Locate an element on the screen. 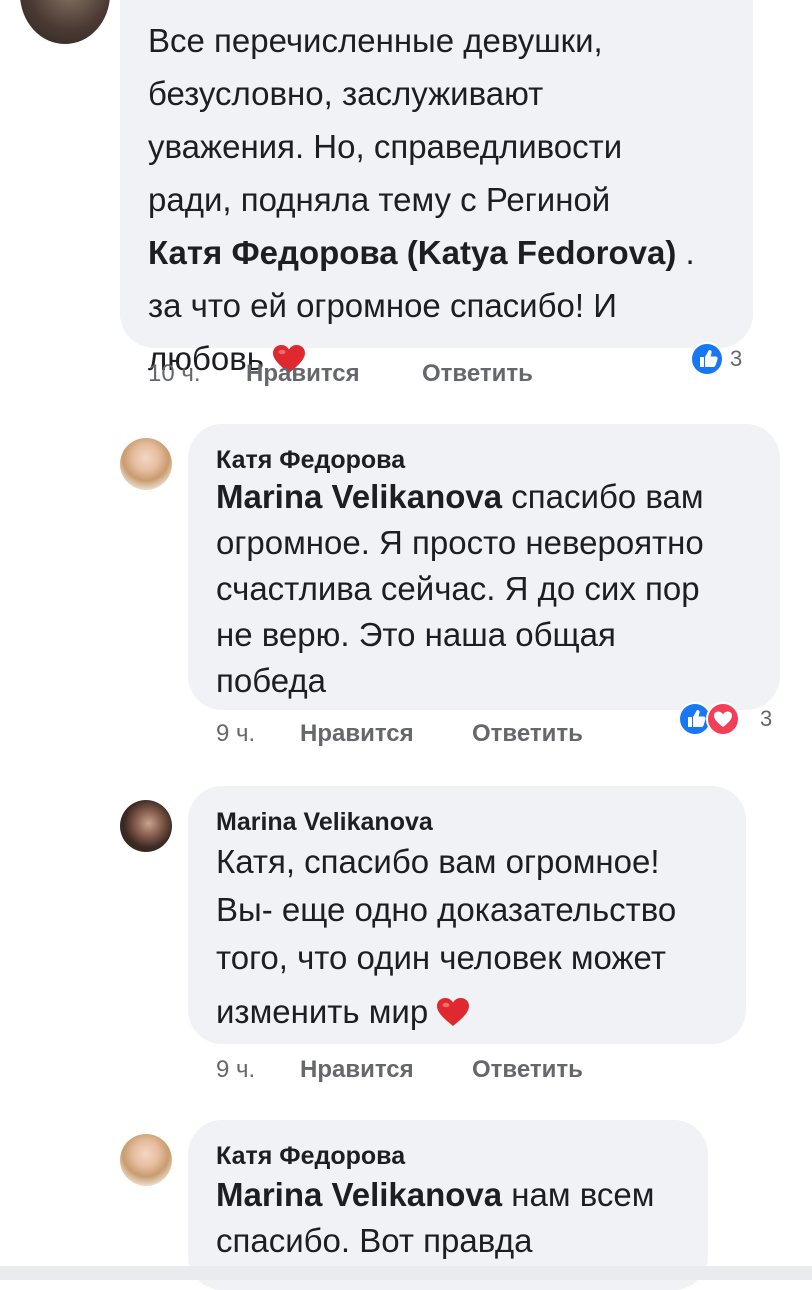 This screenshot has height=1290, width=812. mention-link: Катя Федорова (Katya Fedorova) is located at coordinates (412, 252).